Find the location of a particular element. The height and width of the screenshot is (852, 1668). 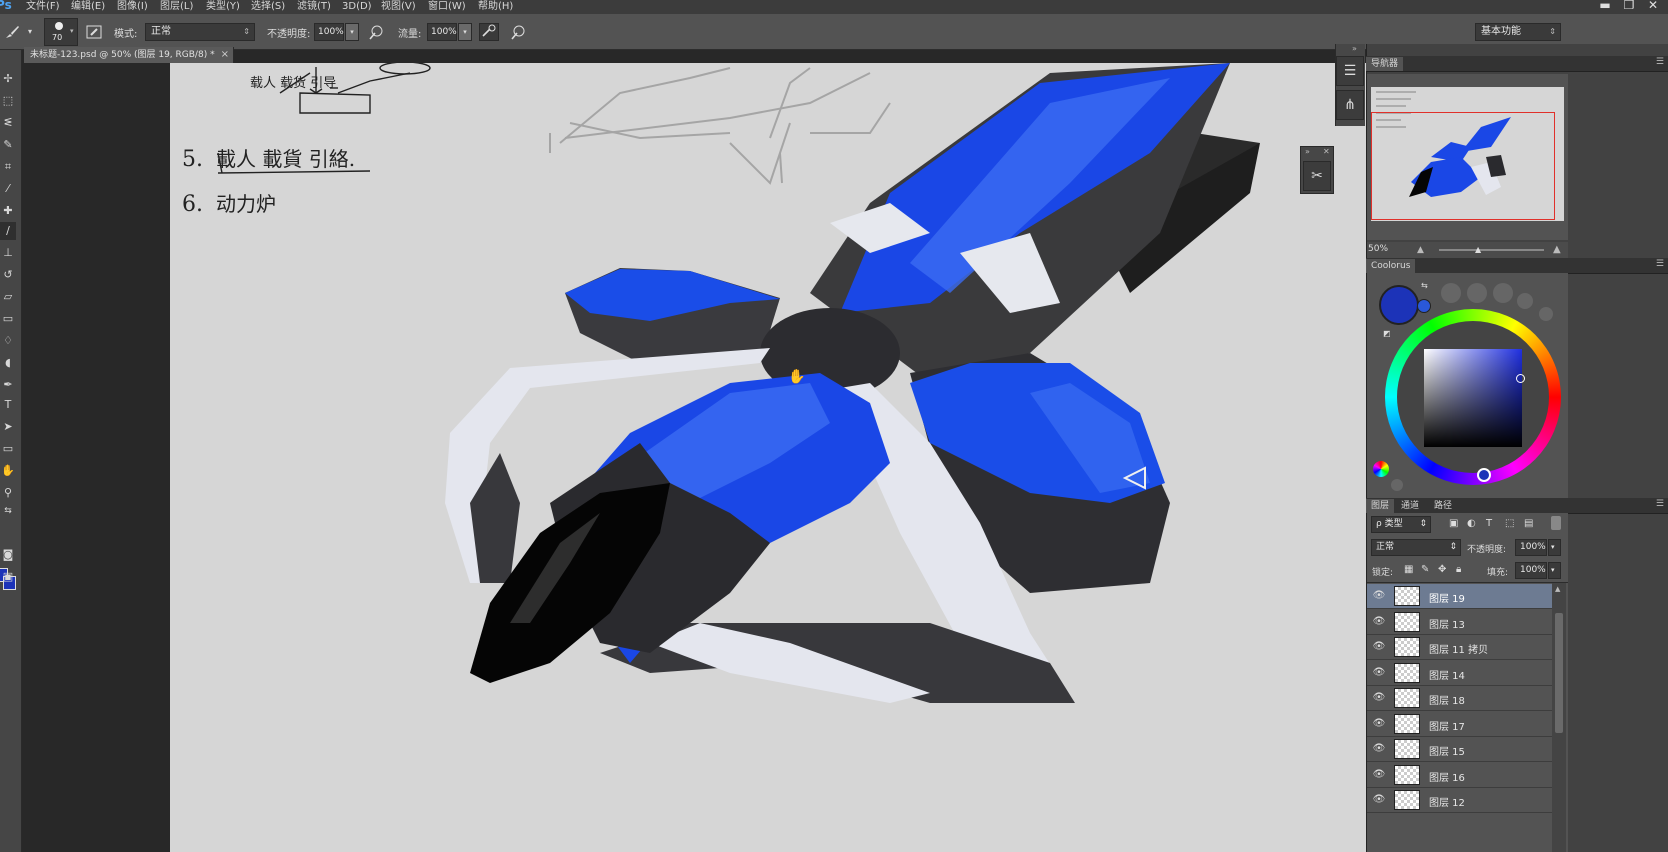

lock-pixels-icon: ✎ is located at coordinates (1425, 569).